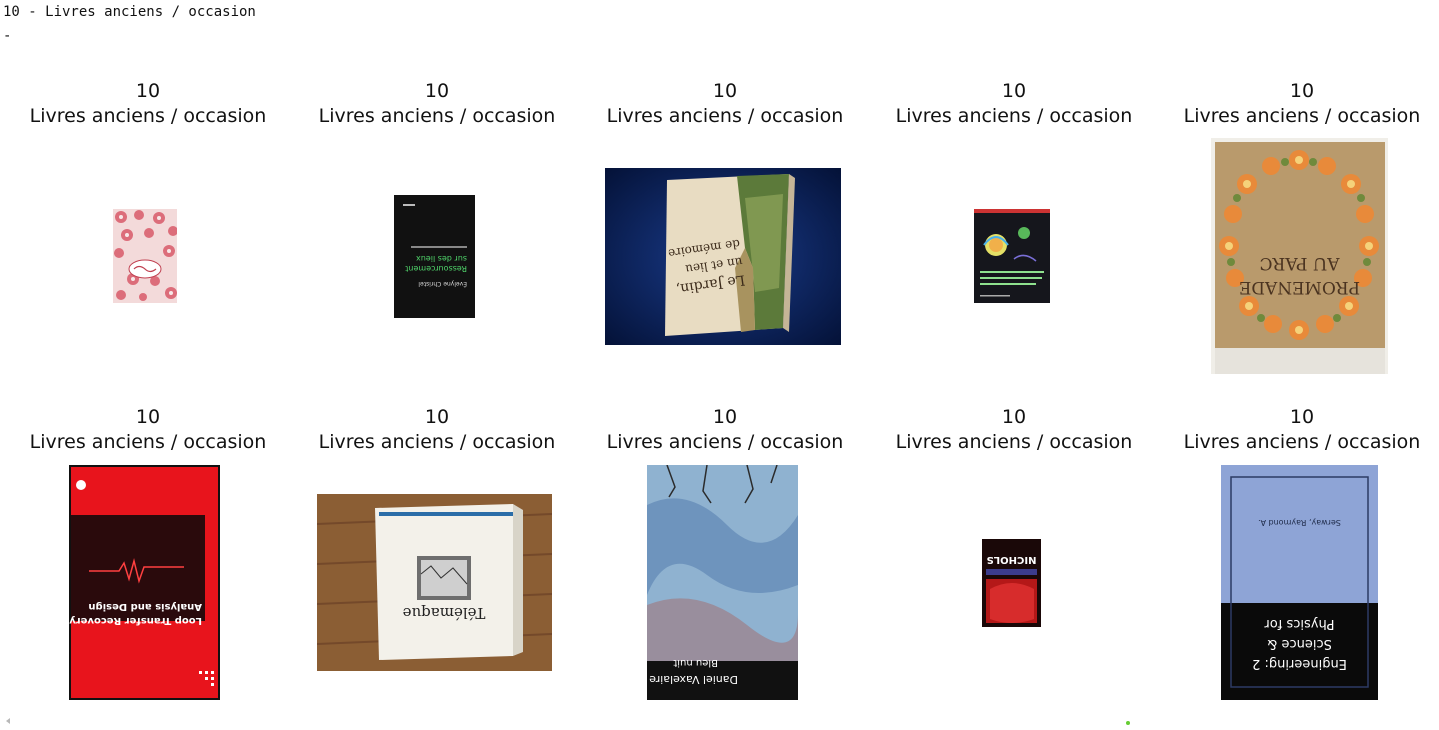 This screenshot has width=1439, height=730. Describe the element at coordinates (437, 104) in the screenshot. I see `cell-title-2: 10 Livres anciens / occasion` at that location.